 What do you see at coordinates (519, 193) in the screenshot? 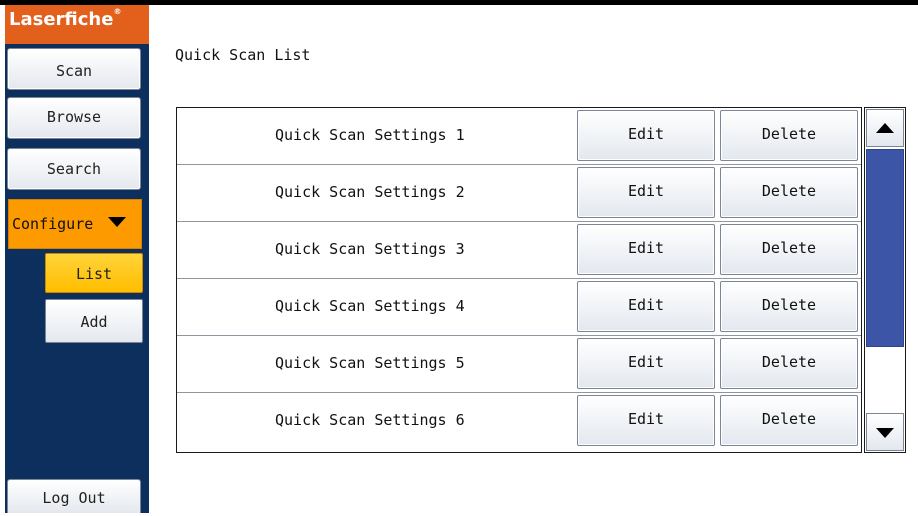
I see `list-row: Quick Scan Settings 2 Edit Delete` at bounding box center [519, 193].